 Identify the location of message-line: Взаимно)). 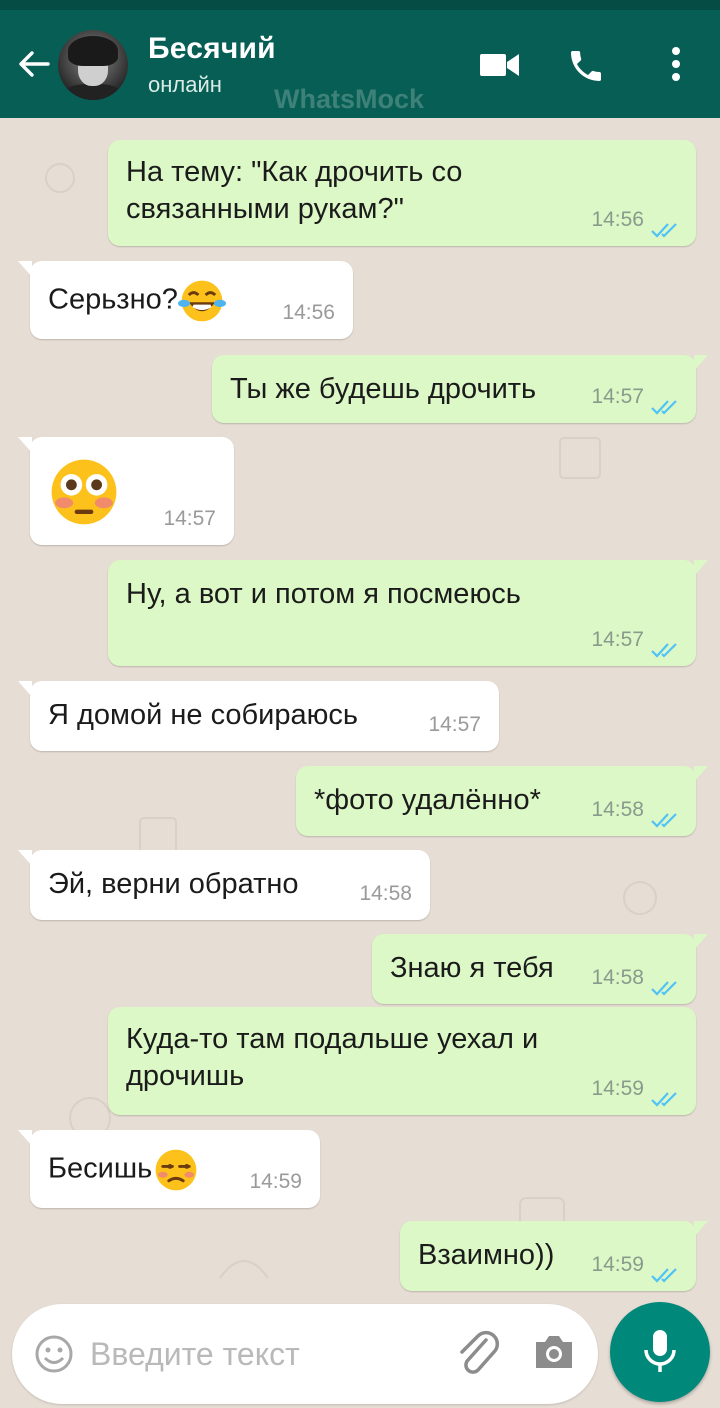
(486, 1255).